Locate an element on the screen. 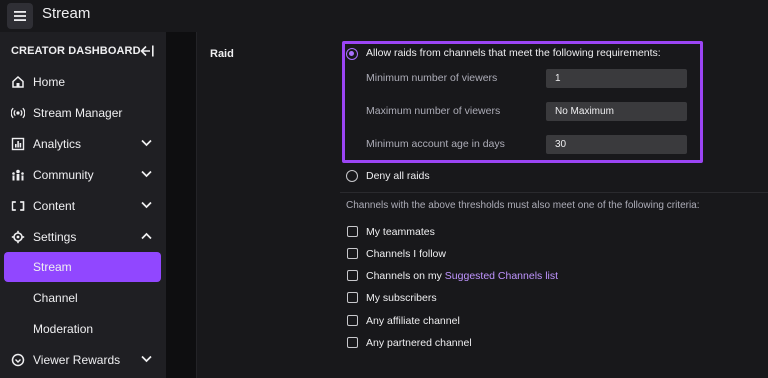 This screenshot has height=378, width=768. sidebar-item-channel: Channel is located at coordinates (83, 298).